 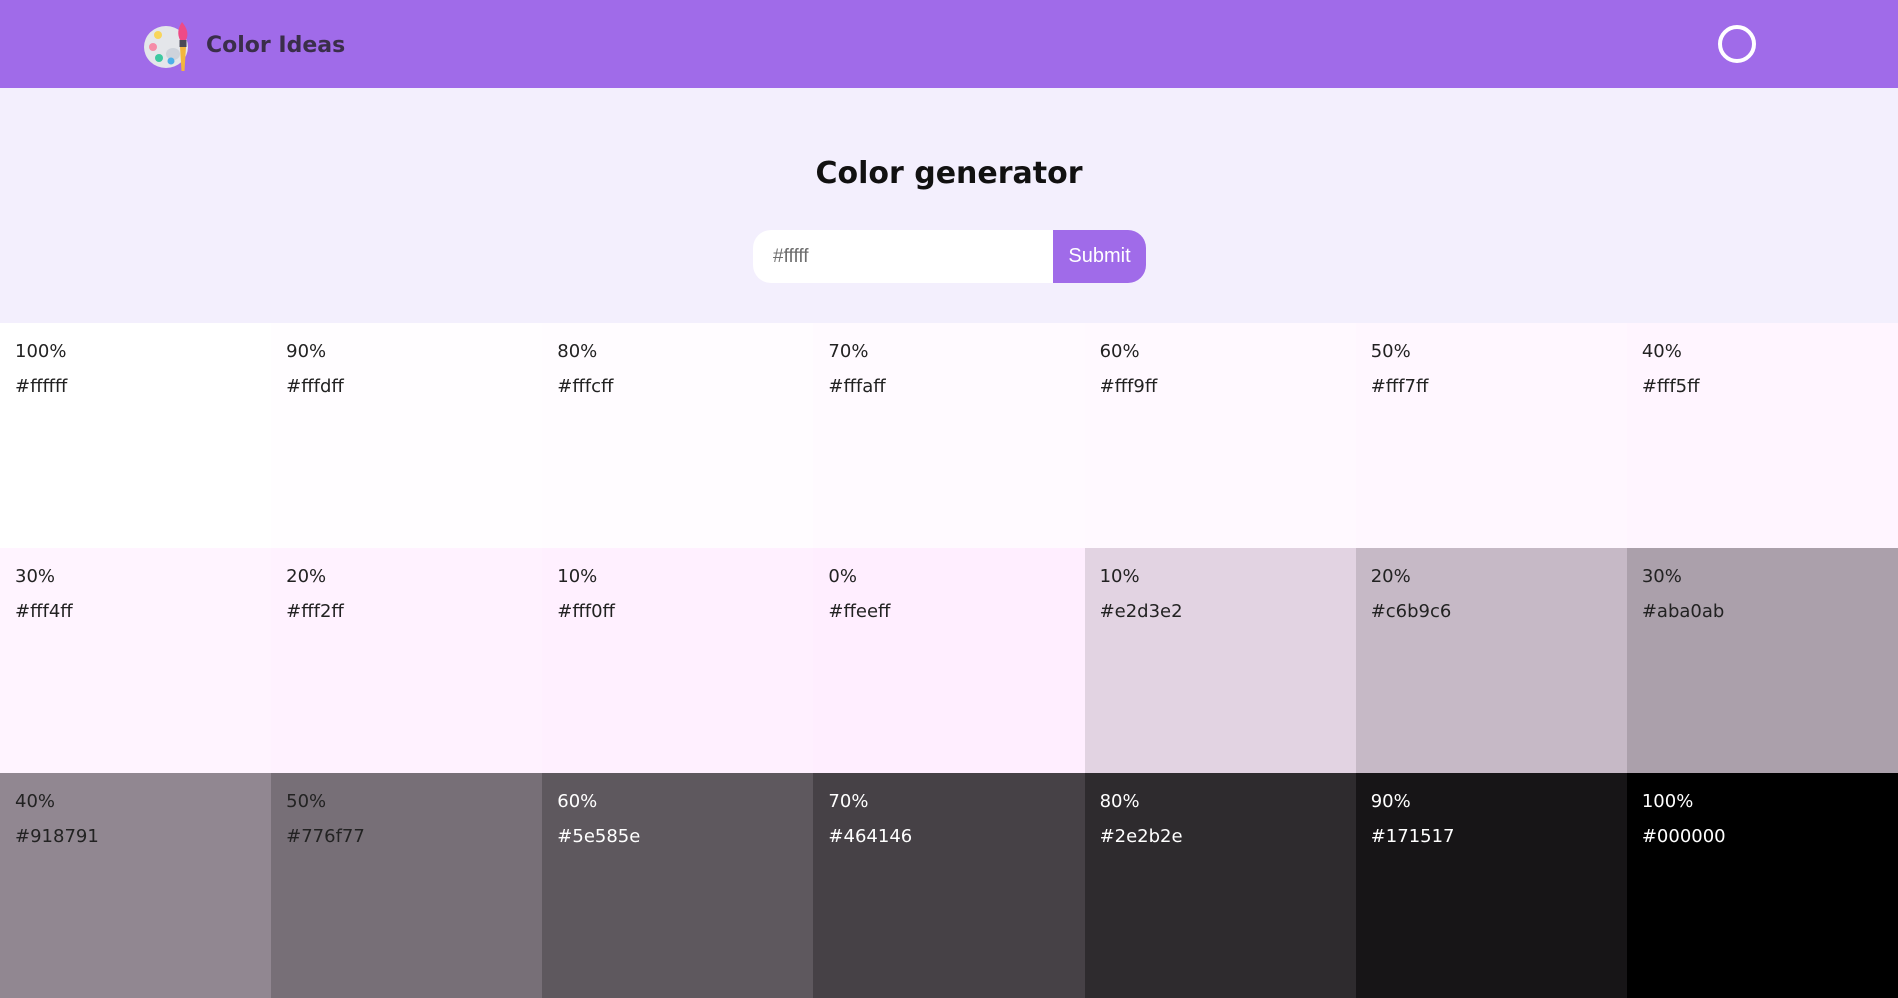 I want to click on color-swatch: 90% #171517, so click(x=1491, y=885).